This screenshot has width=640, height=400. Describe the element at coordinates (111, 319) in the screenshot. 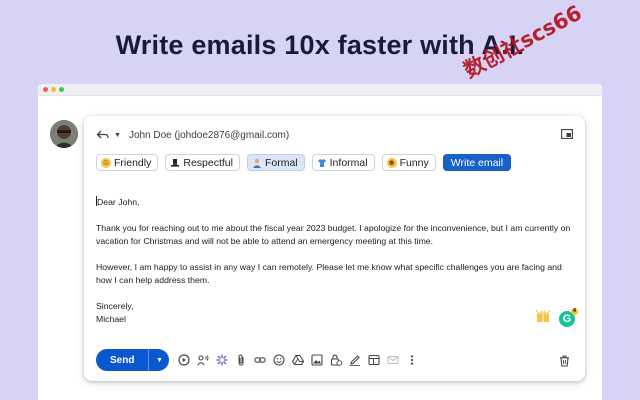

I see `email-signature: Michael` at that location.